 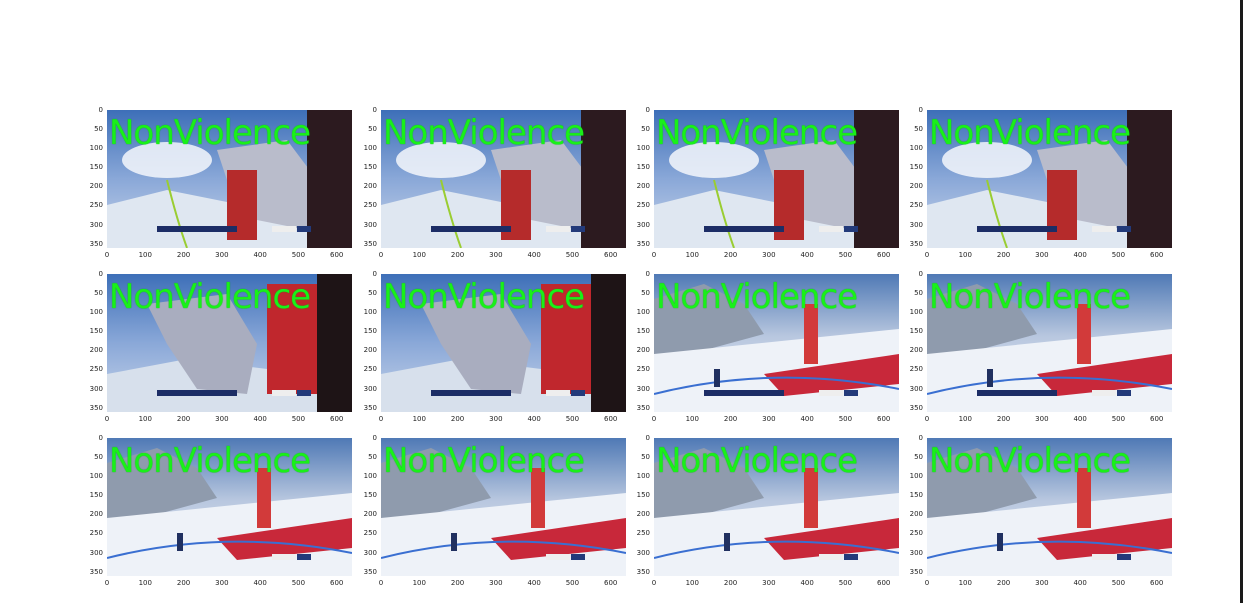 What do you see at coordinates (329, 179) in the screenshot?
I see `start-gate` at bounding box center [329, 179].